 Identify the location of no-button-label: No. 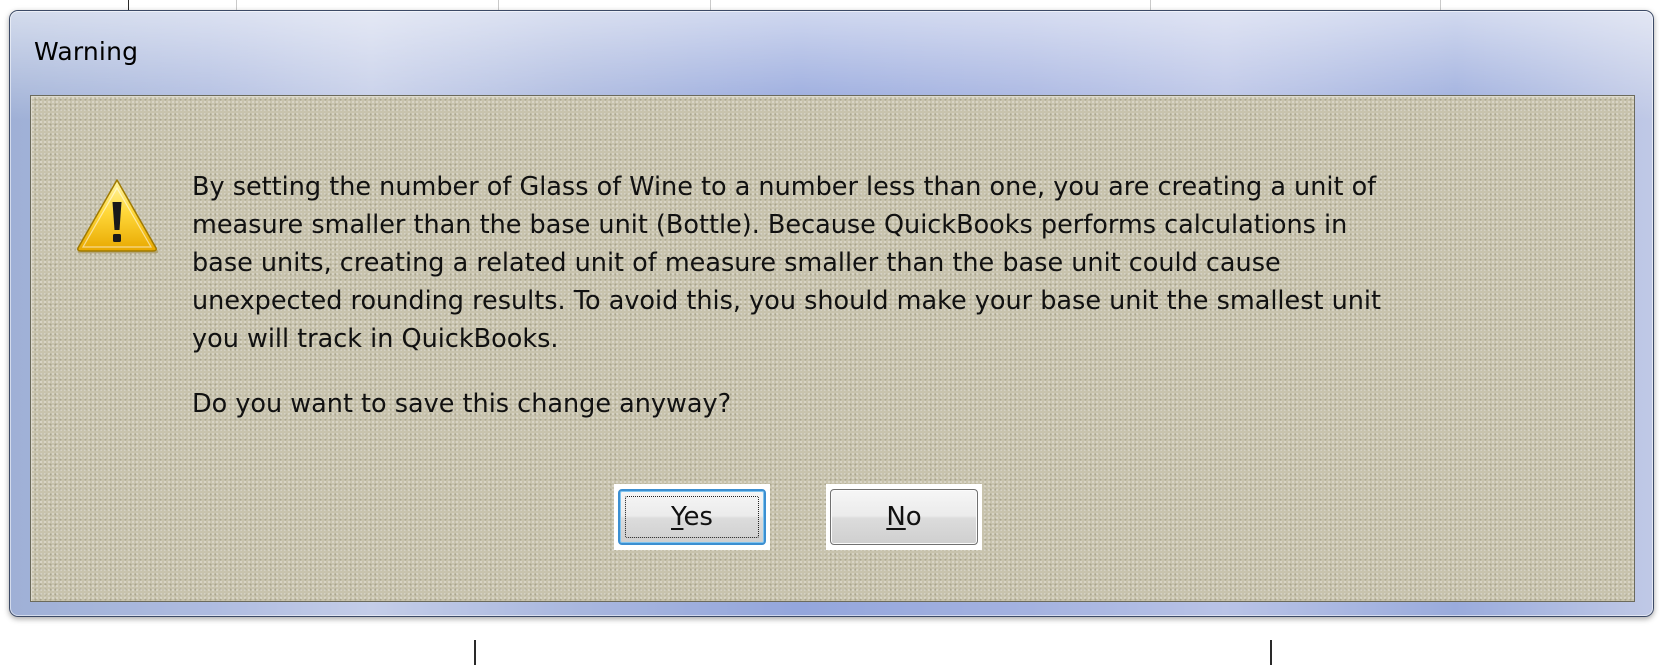
(903, 517).